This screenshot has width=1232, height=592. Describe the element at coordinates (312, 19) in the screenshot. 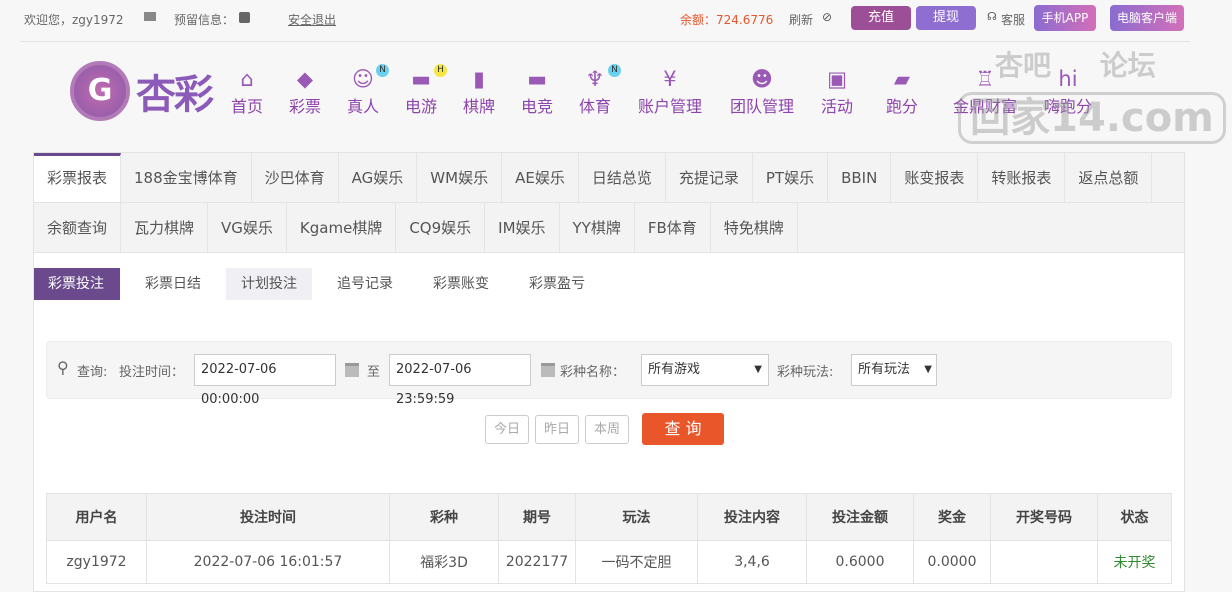

I see `logout-link: 安全退出` at that location.